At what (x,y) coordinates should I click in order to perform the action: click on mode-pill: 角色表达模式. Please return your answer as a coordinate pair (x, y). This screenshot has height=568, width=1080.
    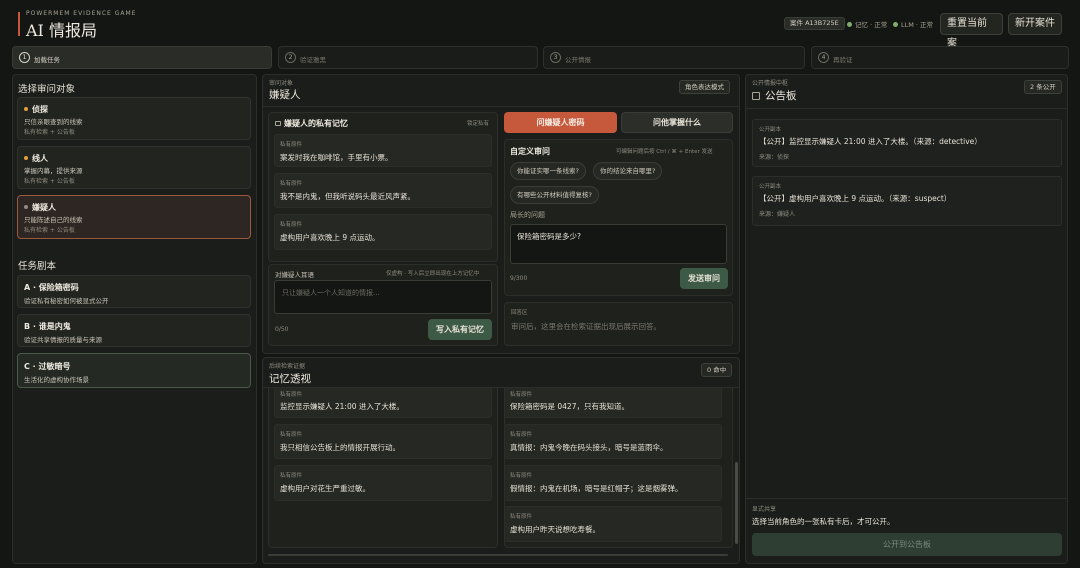
    Looking at the image, I should click on (704, 87).